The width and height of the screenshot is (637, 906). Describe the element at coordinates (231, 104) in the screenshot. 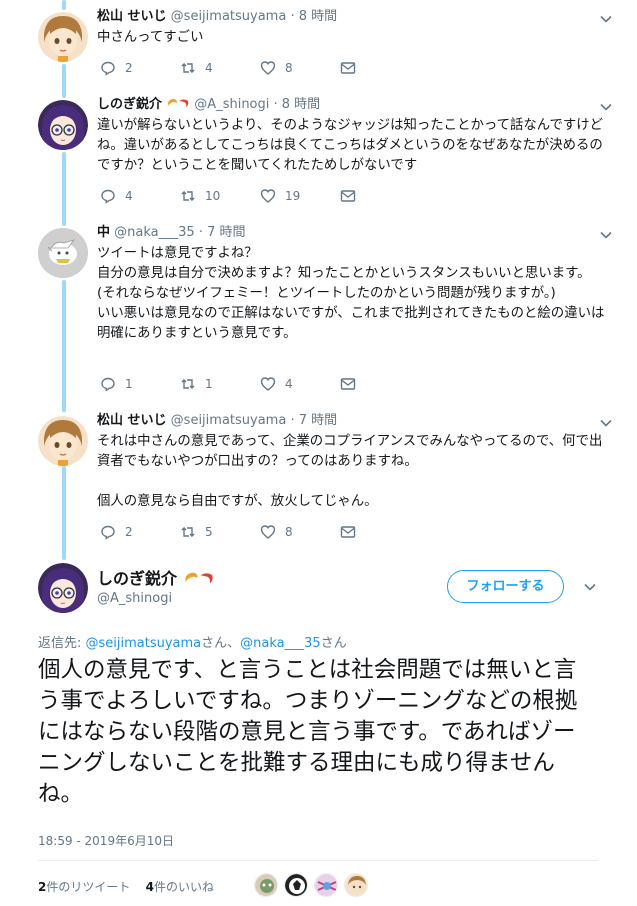

I see `author-handle: @A_shinogi` at that location.